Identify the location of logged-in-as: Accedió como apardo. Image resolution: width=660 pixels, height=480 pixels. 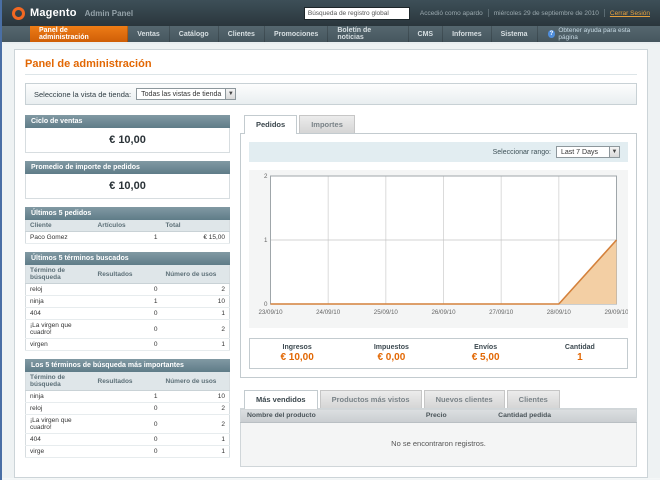
(451, 13).